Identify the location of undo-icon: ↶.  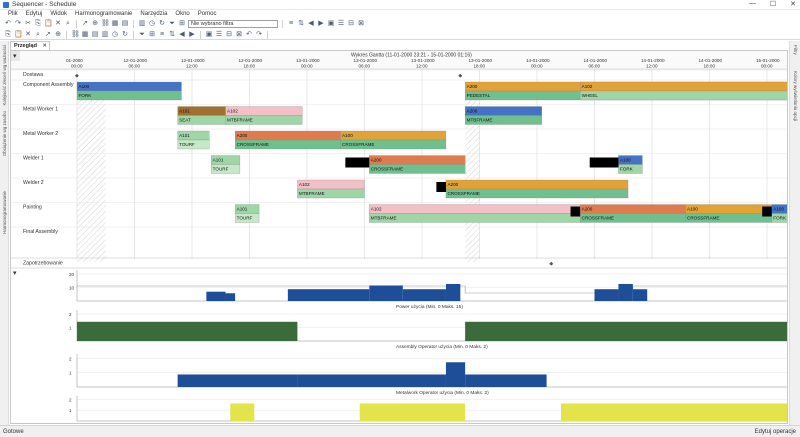
(8, 24).